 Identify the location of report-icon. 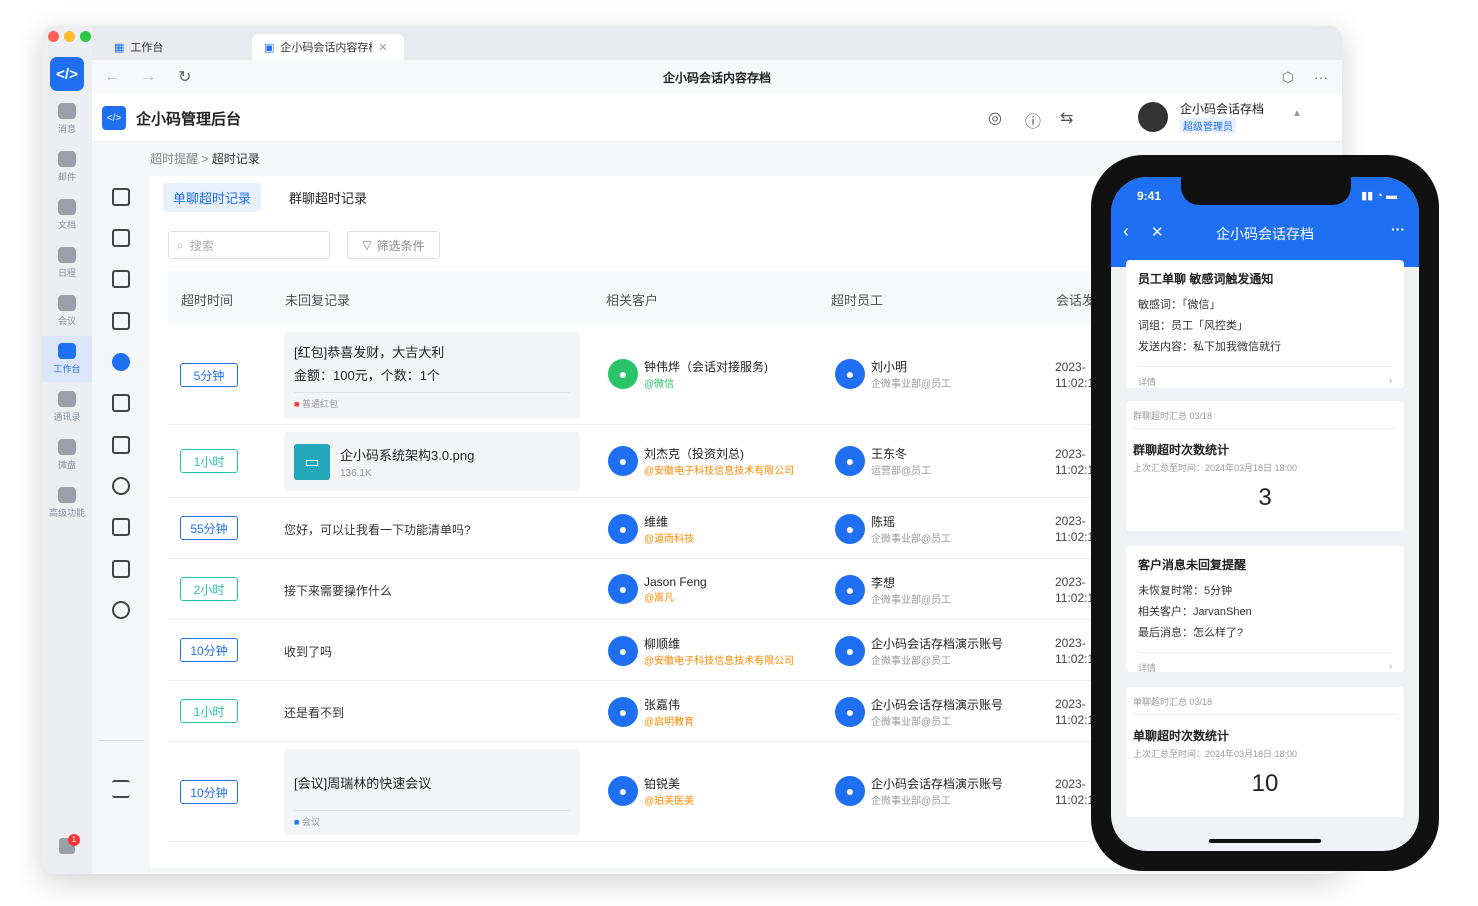
(121, 403).